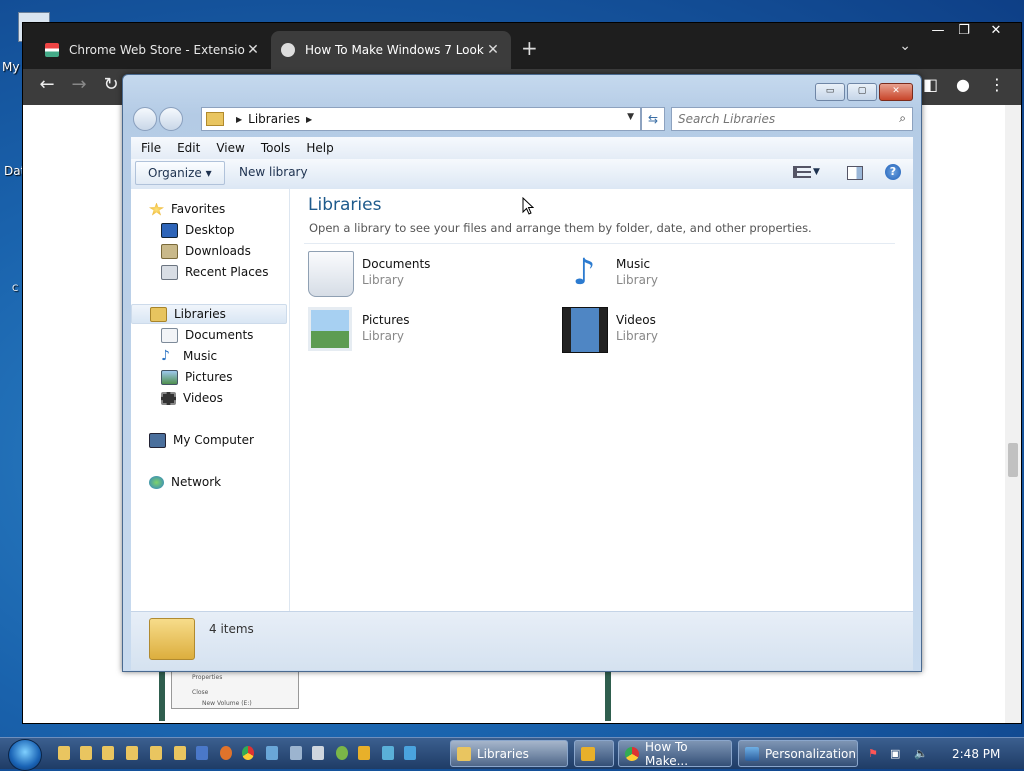 This screenshot has width=1024, height=771. I want to click on search-box: ⌕, so click(792, 119).